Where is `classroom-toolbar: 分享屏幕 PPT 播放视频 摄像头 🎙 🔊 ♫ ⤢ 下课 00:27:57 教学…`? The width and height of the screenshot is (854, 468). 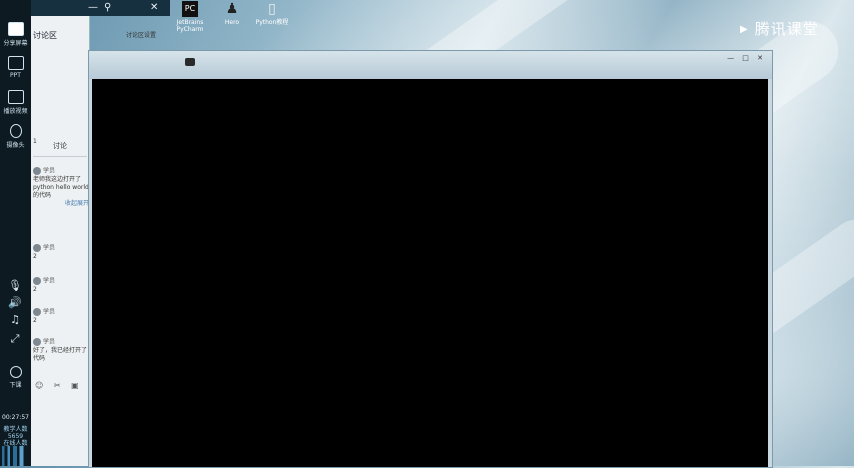
classroom-toolbar: 分享屏幕 PPT 播放视频 摄像头 🎙 🔊 ♫ ⤢ 下课 00:27:57 教学… is located at coordinates (15, 233).